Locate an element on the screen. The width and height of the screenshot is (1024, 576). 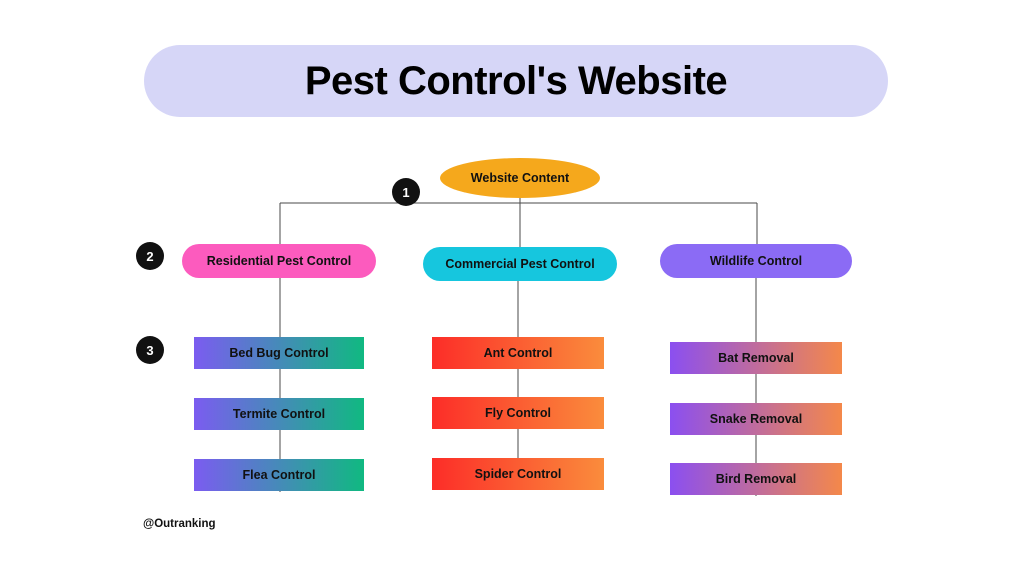
node-flea-control-label: Flea Control is located at coordinates (279, 475).